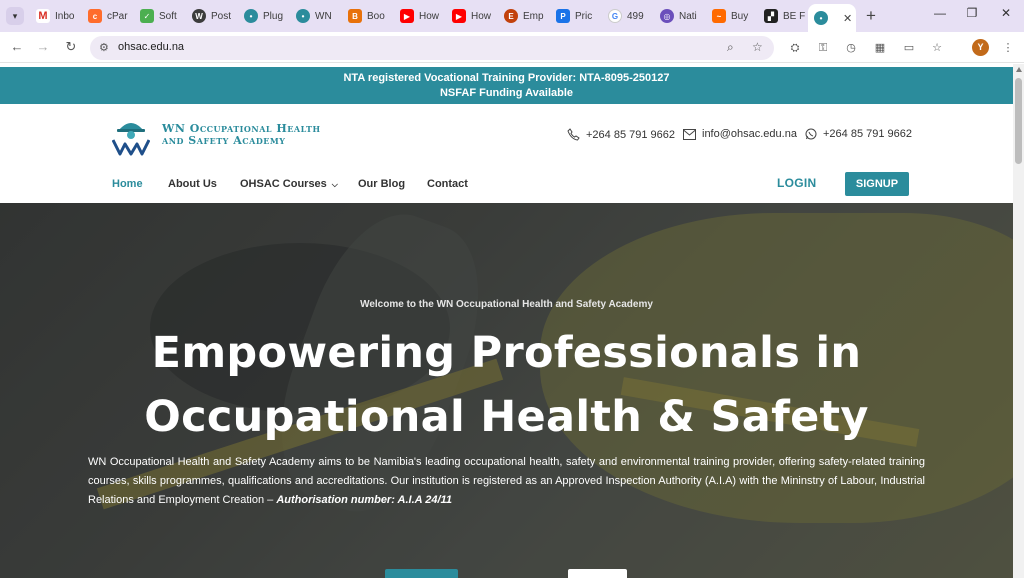  I want to click on tab-search-icon: ▾, so click(15, 16).